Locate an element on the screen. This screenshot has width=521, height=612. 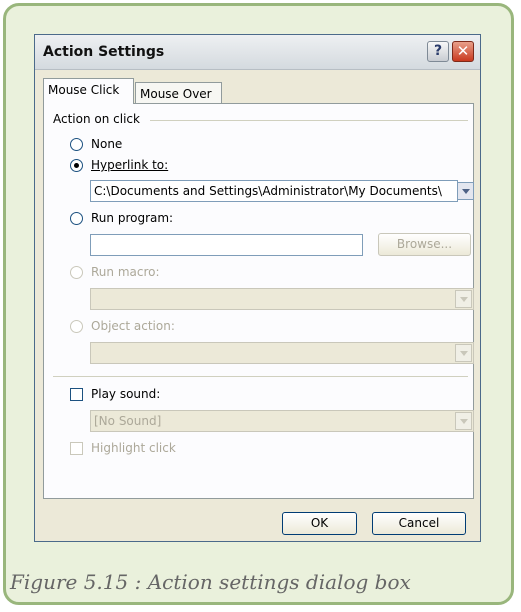
sound-dropdown: [No Sound] is located at coordinates (282, 421).